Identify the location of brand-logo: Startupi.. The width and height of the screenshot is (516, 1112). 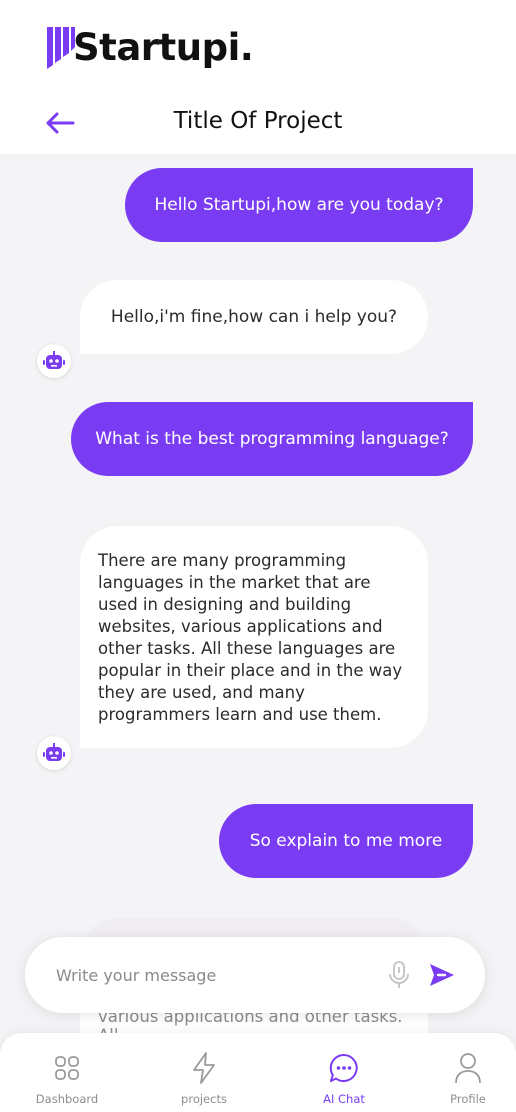
(150, 47).